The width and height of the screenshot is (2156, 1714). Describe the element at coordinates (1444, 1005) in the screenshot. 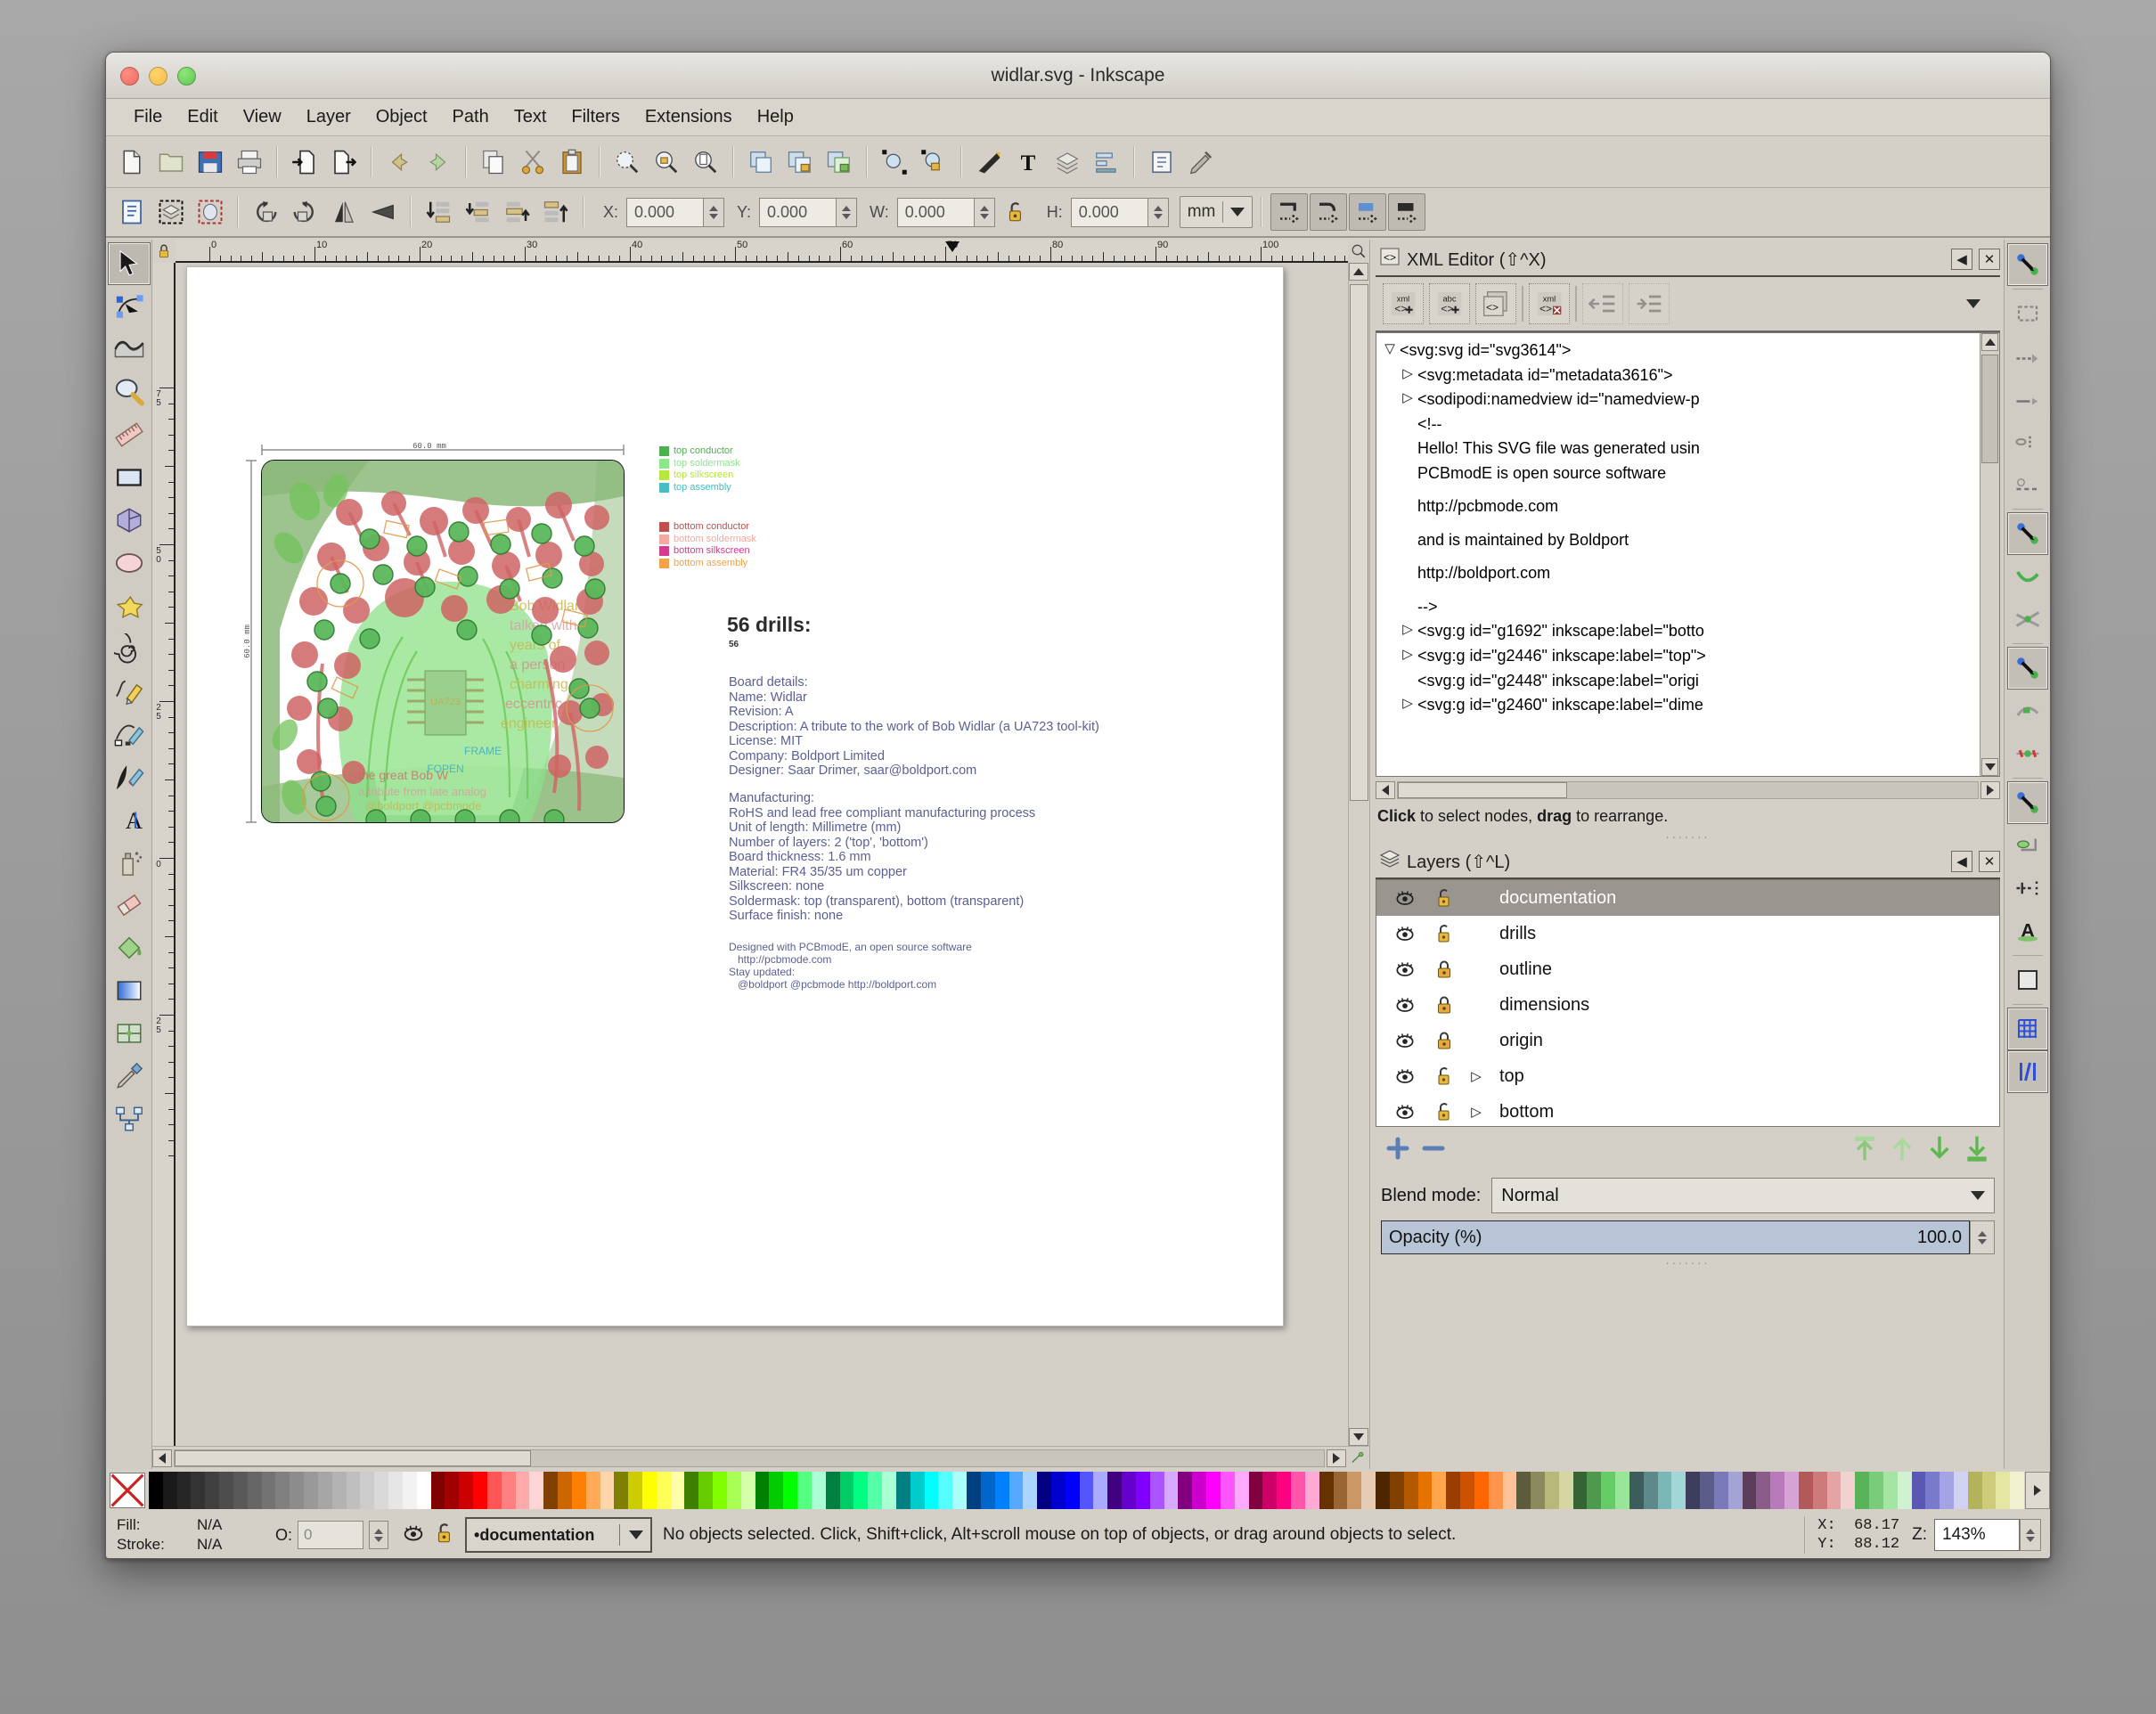

I see `layer-lock-icon` at that location.